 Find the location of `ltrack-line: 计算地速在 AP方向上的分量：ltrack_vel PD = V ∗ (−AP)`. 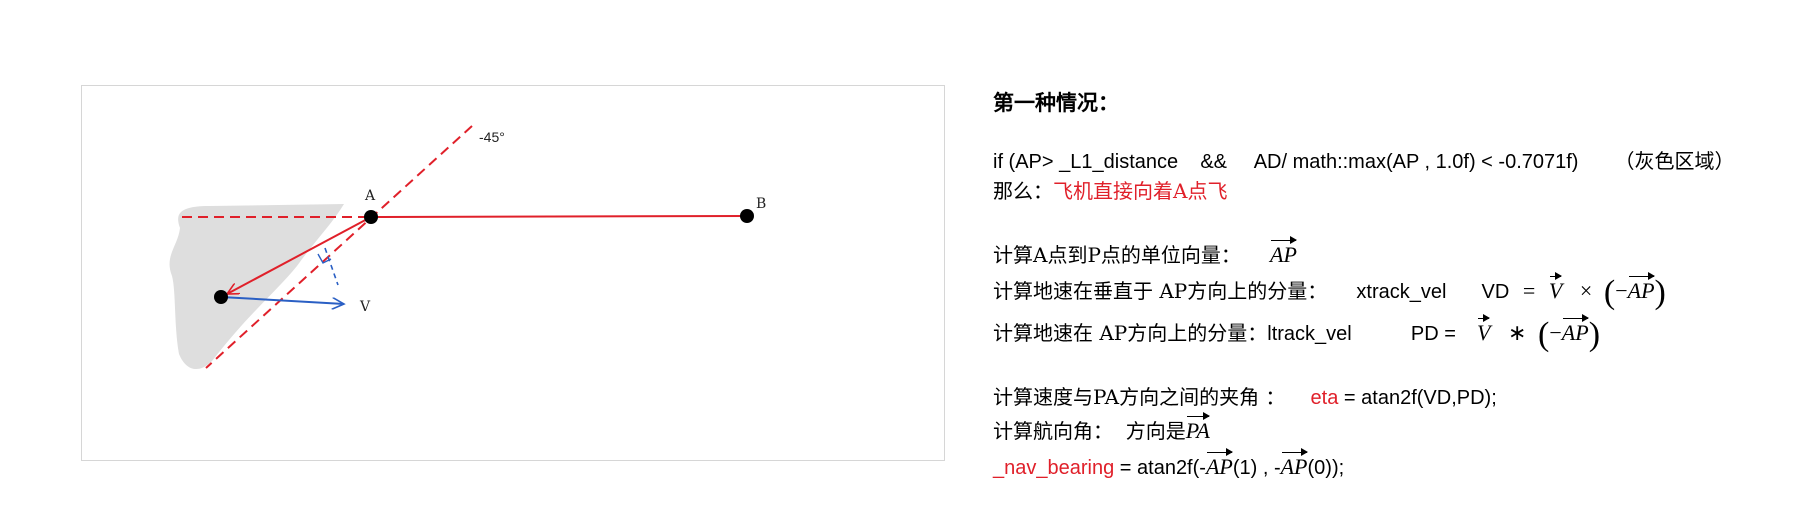

ltrack-line: 计算地速在 AP方向上的分量：ltrack_vel PD = V ∗ (−AP) is located at coordinates (1297, 333).